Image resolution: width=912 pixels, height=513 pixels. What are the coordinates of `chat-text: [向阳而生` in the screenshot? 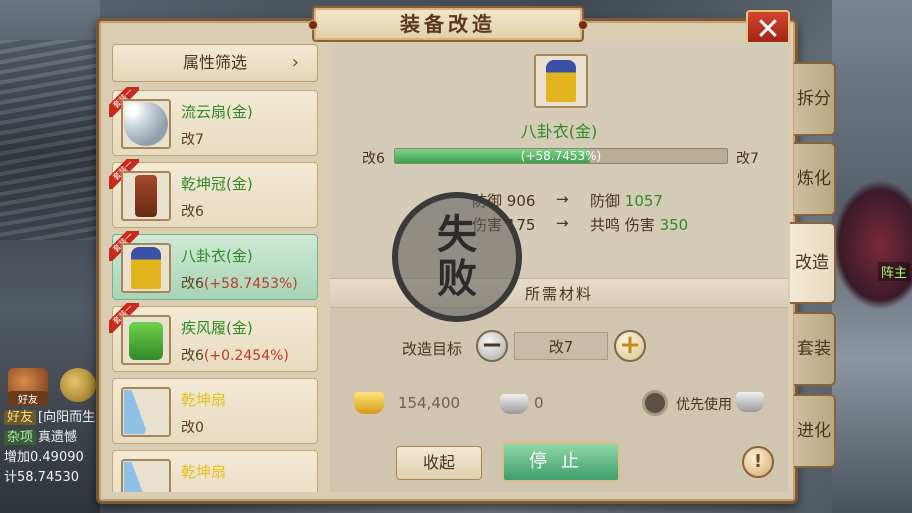 It's located at (67, 417).